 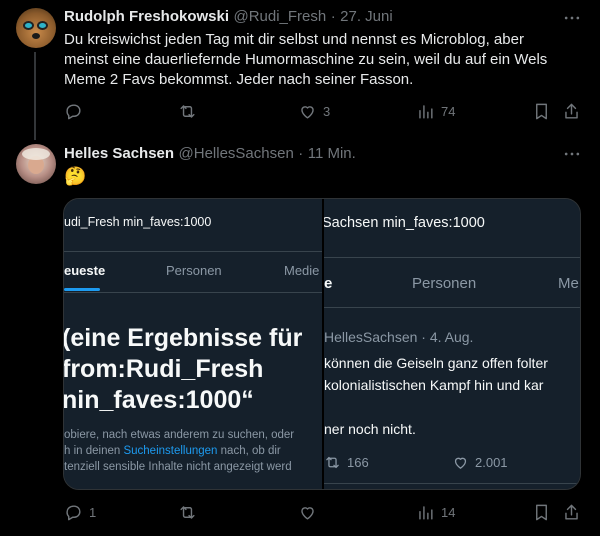 I want to click on search-settings-link: Sucheinstellungen, so click(x=170, y=451).